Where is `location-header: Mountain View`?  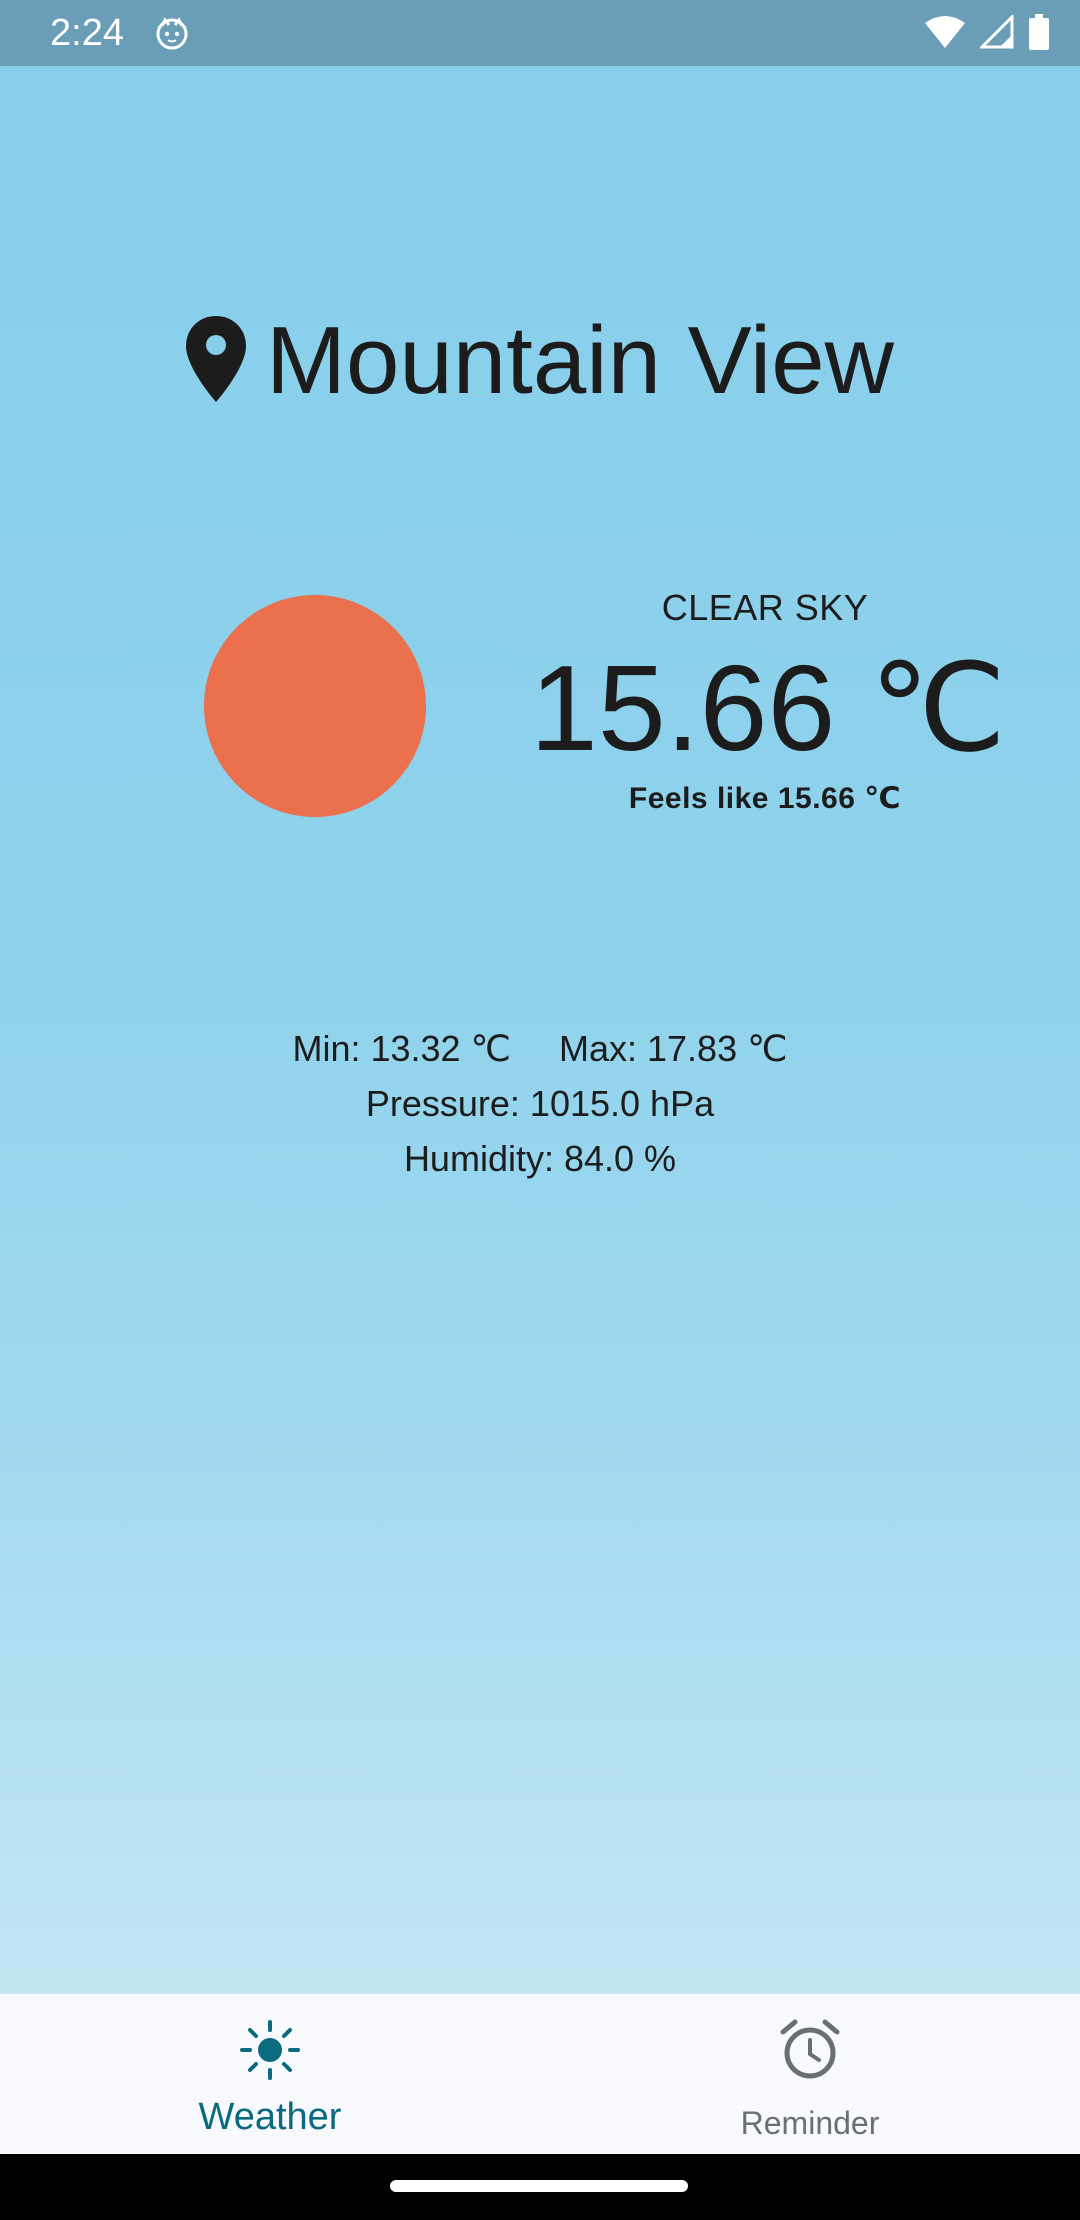
location-header: Mountain View is located at coordinates (540, 361).